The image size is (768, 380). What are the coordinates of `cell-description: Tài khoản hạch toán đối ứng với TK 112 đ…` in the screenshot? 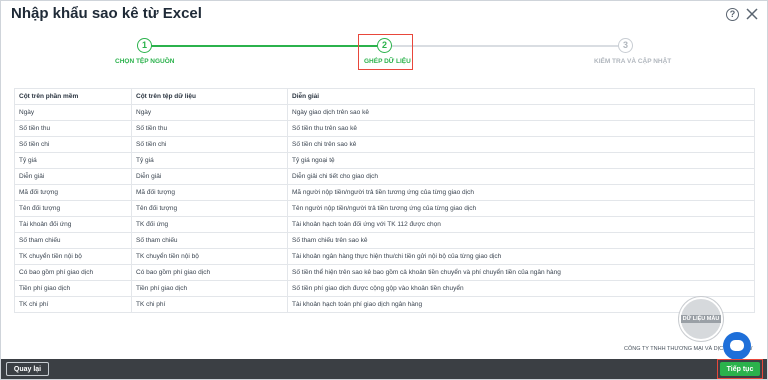 It's located at (521, 224).